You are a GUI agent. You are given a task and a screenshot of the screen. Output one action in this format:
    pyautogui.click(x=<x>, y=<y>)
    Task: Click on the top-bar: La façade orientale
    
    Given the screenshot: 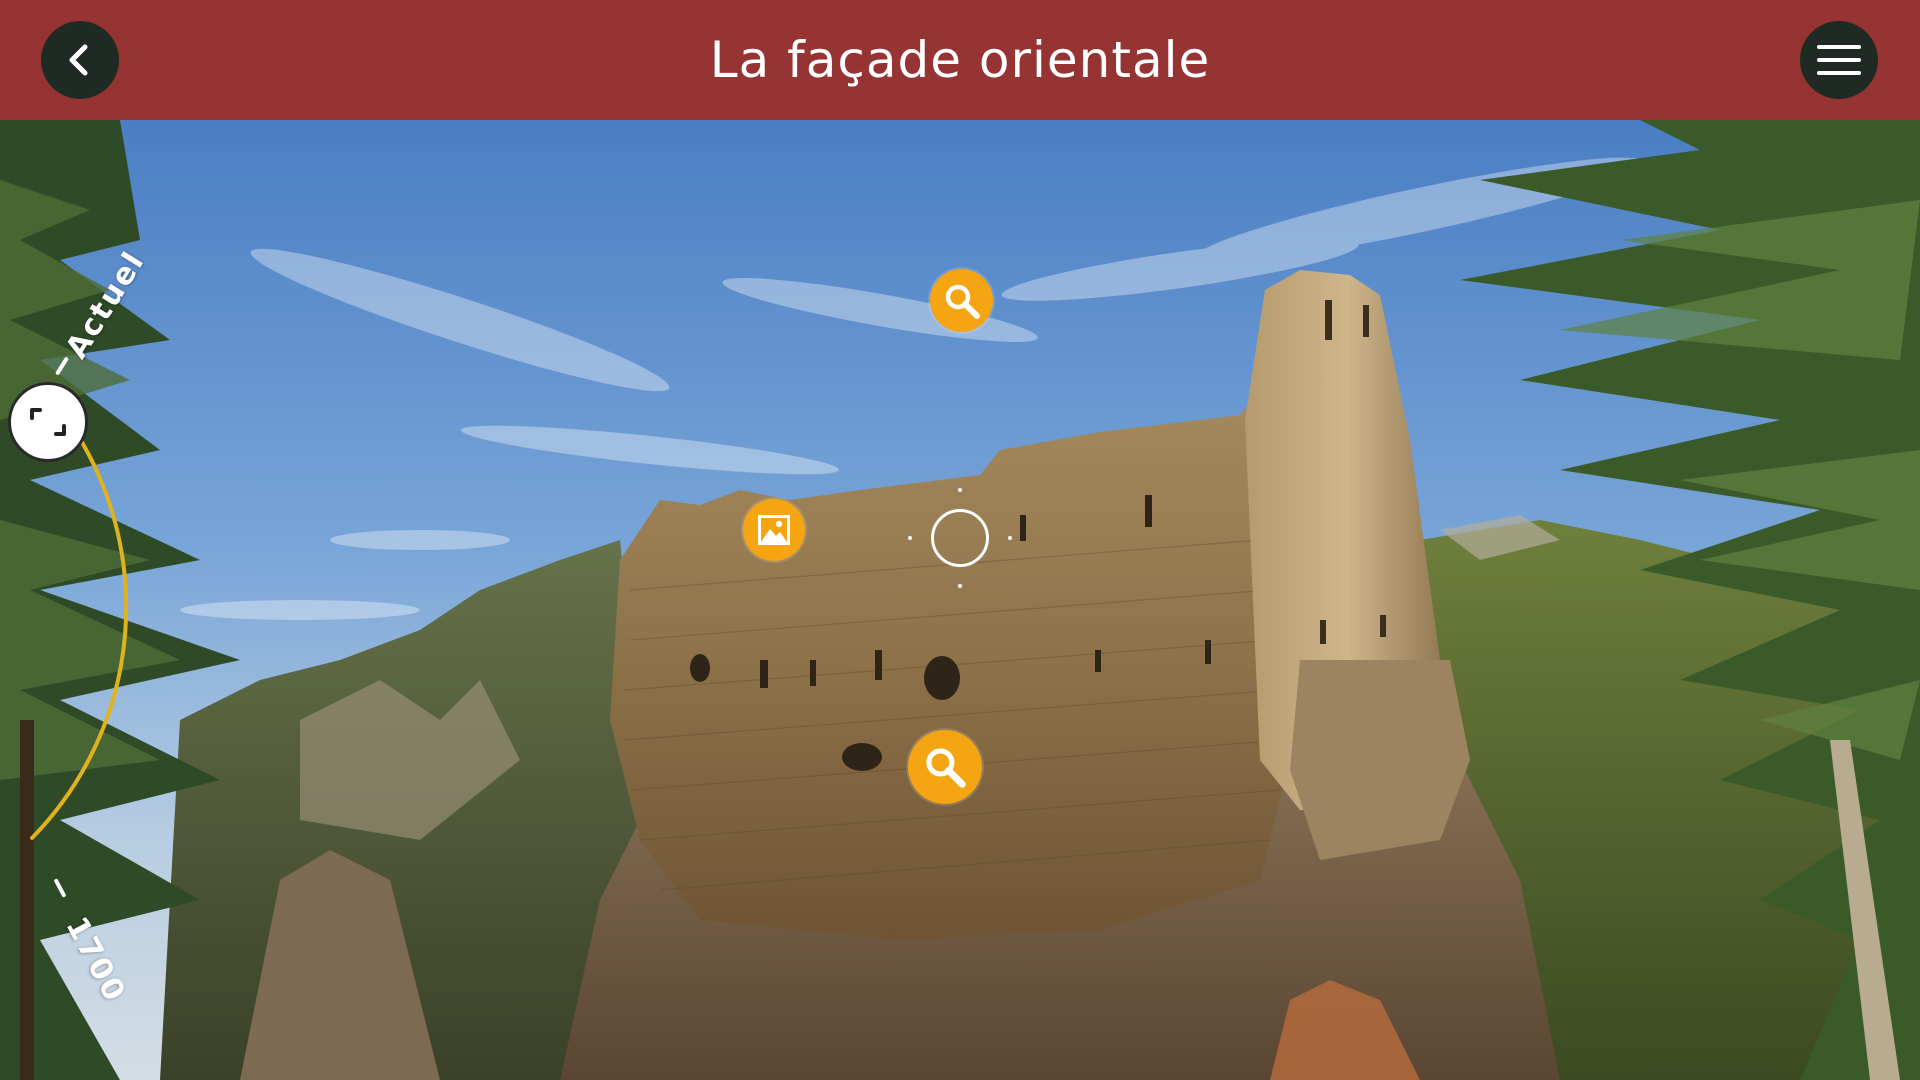 What is the action you would take?
    pyautogui.click(x=960, y=60)
    